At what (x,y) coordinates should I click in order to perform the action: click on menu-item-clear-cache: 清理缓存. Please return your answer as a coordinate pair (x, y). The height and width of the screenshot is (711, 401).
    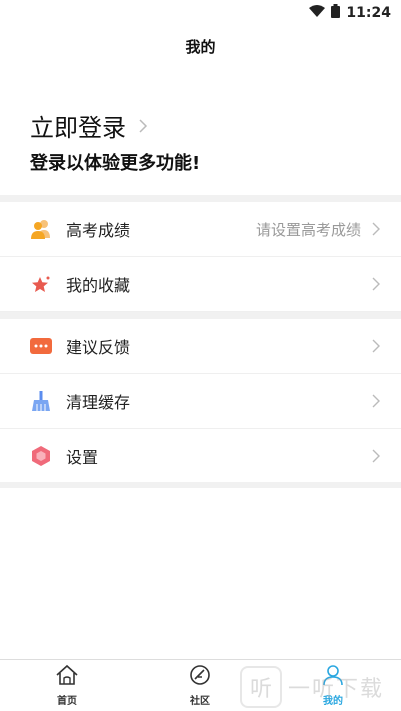
    Looking at the image, I should click on (200, 401).